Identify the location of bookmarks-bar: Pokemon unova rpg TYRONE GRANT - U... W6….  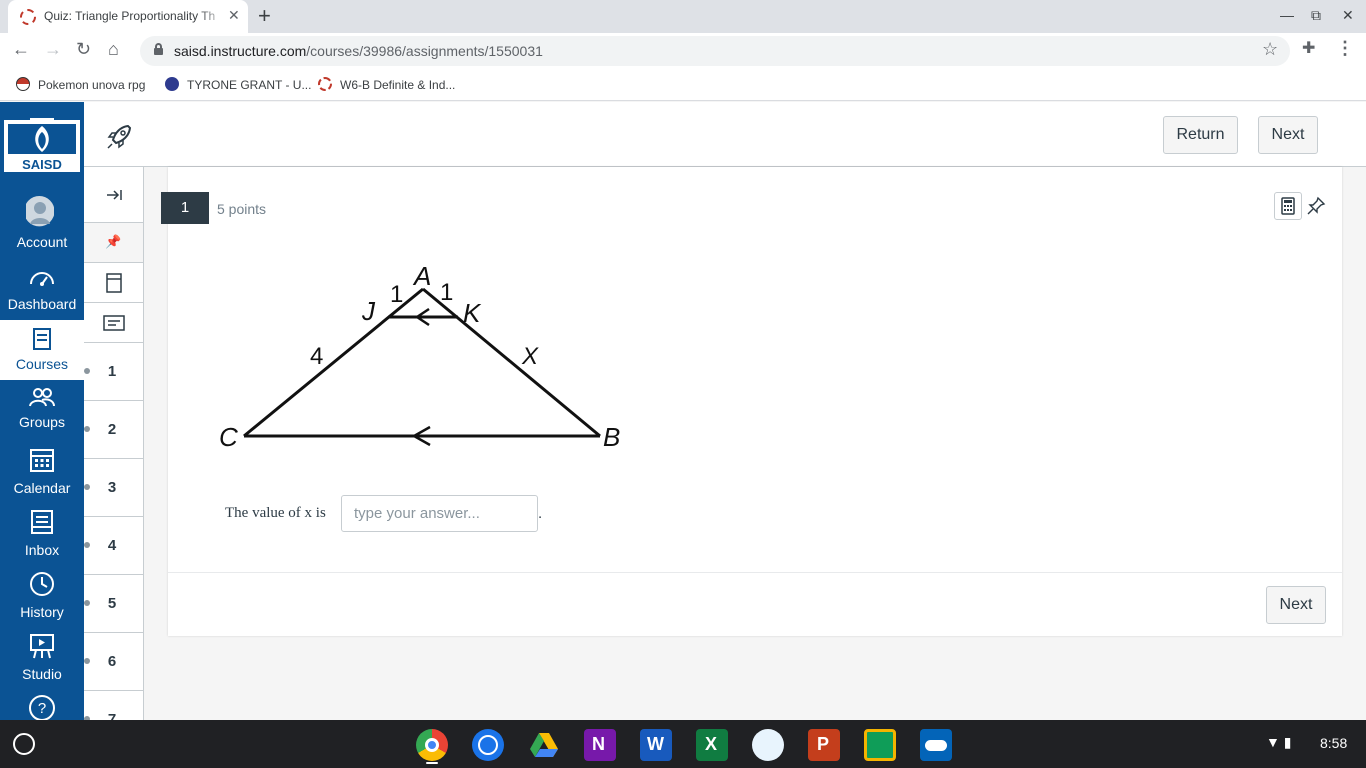
(683, 85).